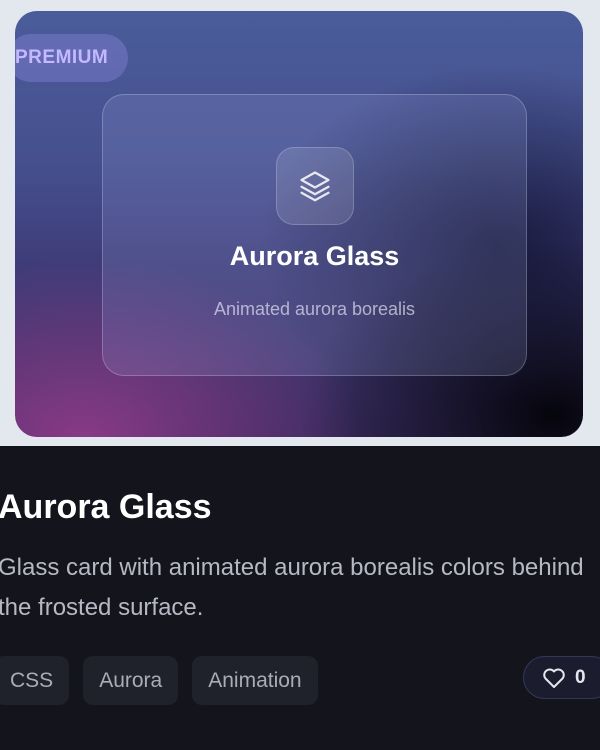 This screenshot has height=750, width=600. I want to click on tag-animation: Animation, so click(255, 680).